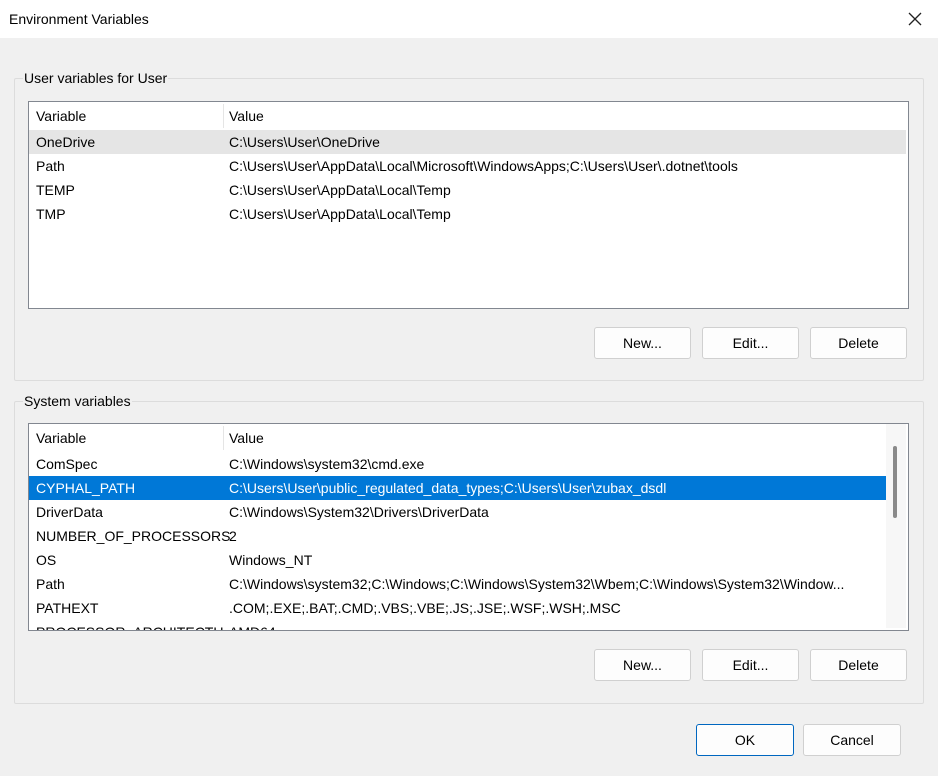  I want to click on row-variable: CYPHAL_PATH, so click(86, 488).